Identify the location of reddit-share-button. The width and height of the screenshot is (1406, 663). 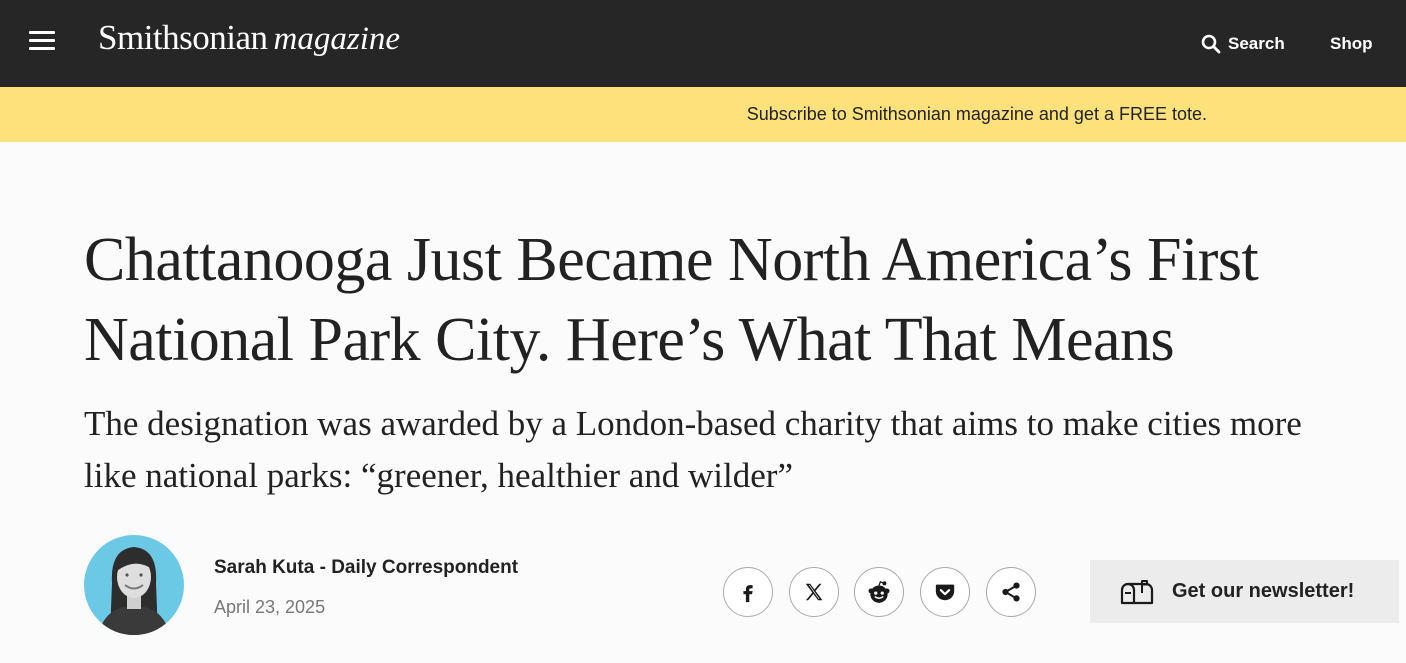
(879, 592).